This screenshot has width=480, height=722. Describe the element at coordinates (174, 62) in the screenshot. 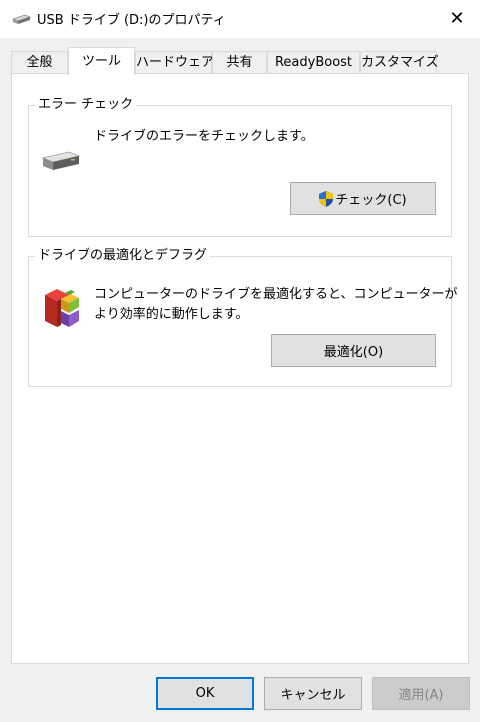

I see `tab-hardware: ハードウェア` at that location.